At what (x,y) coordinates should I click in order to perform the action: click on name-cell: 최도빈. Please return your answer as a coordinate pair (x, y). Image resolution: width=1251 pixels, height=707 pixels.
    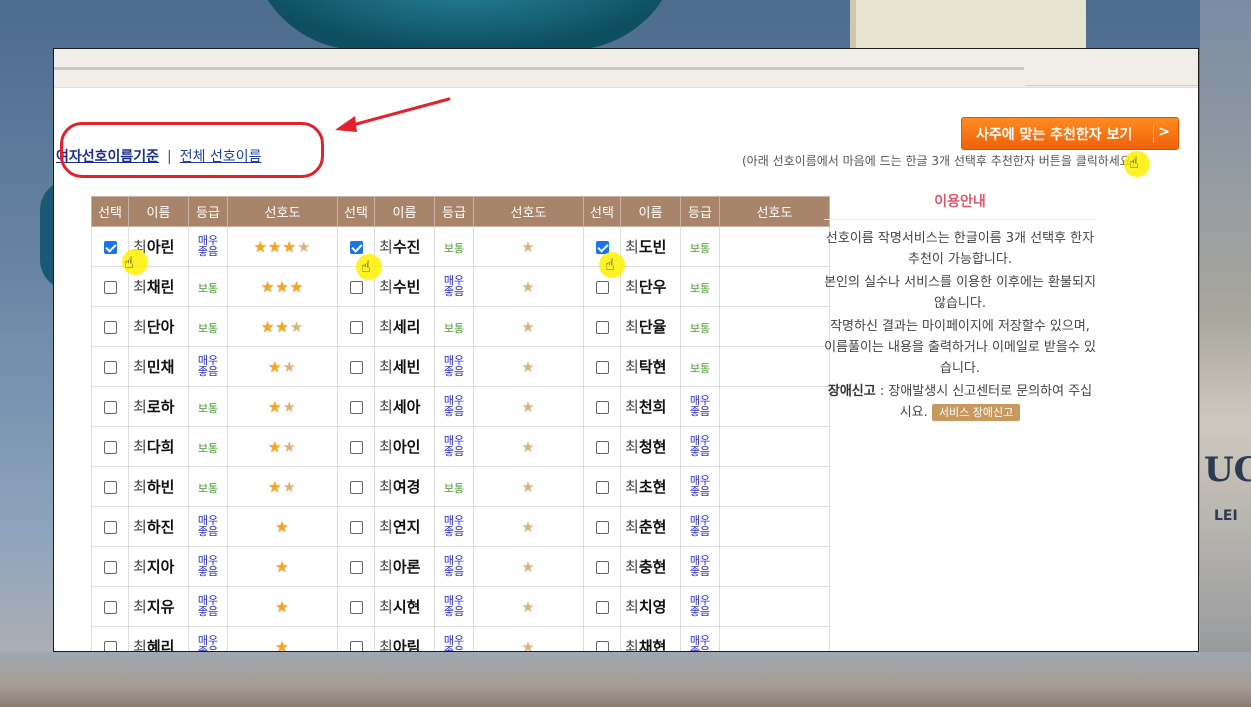
    Looking at the image, I should click on (650, 246).